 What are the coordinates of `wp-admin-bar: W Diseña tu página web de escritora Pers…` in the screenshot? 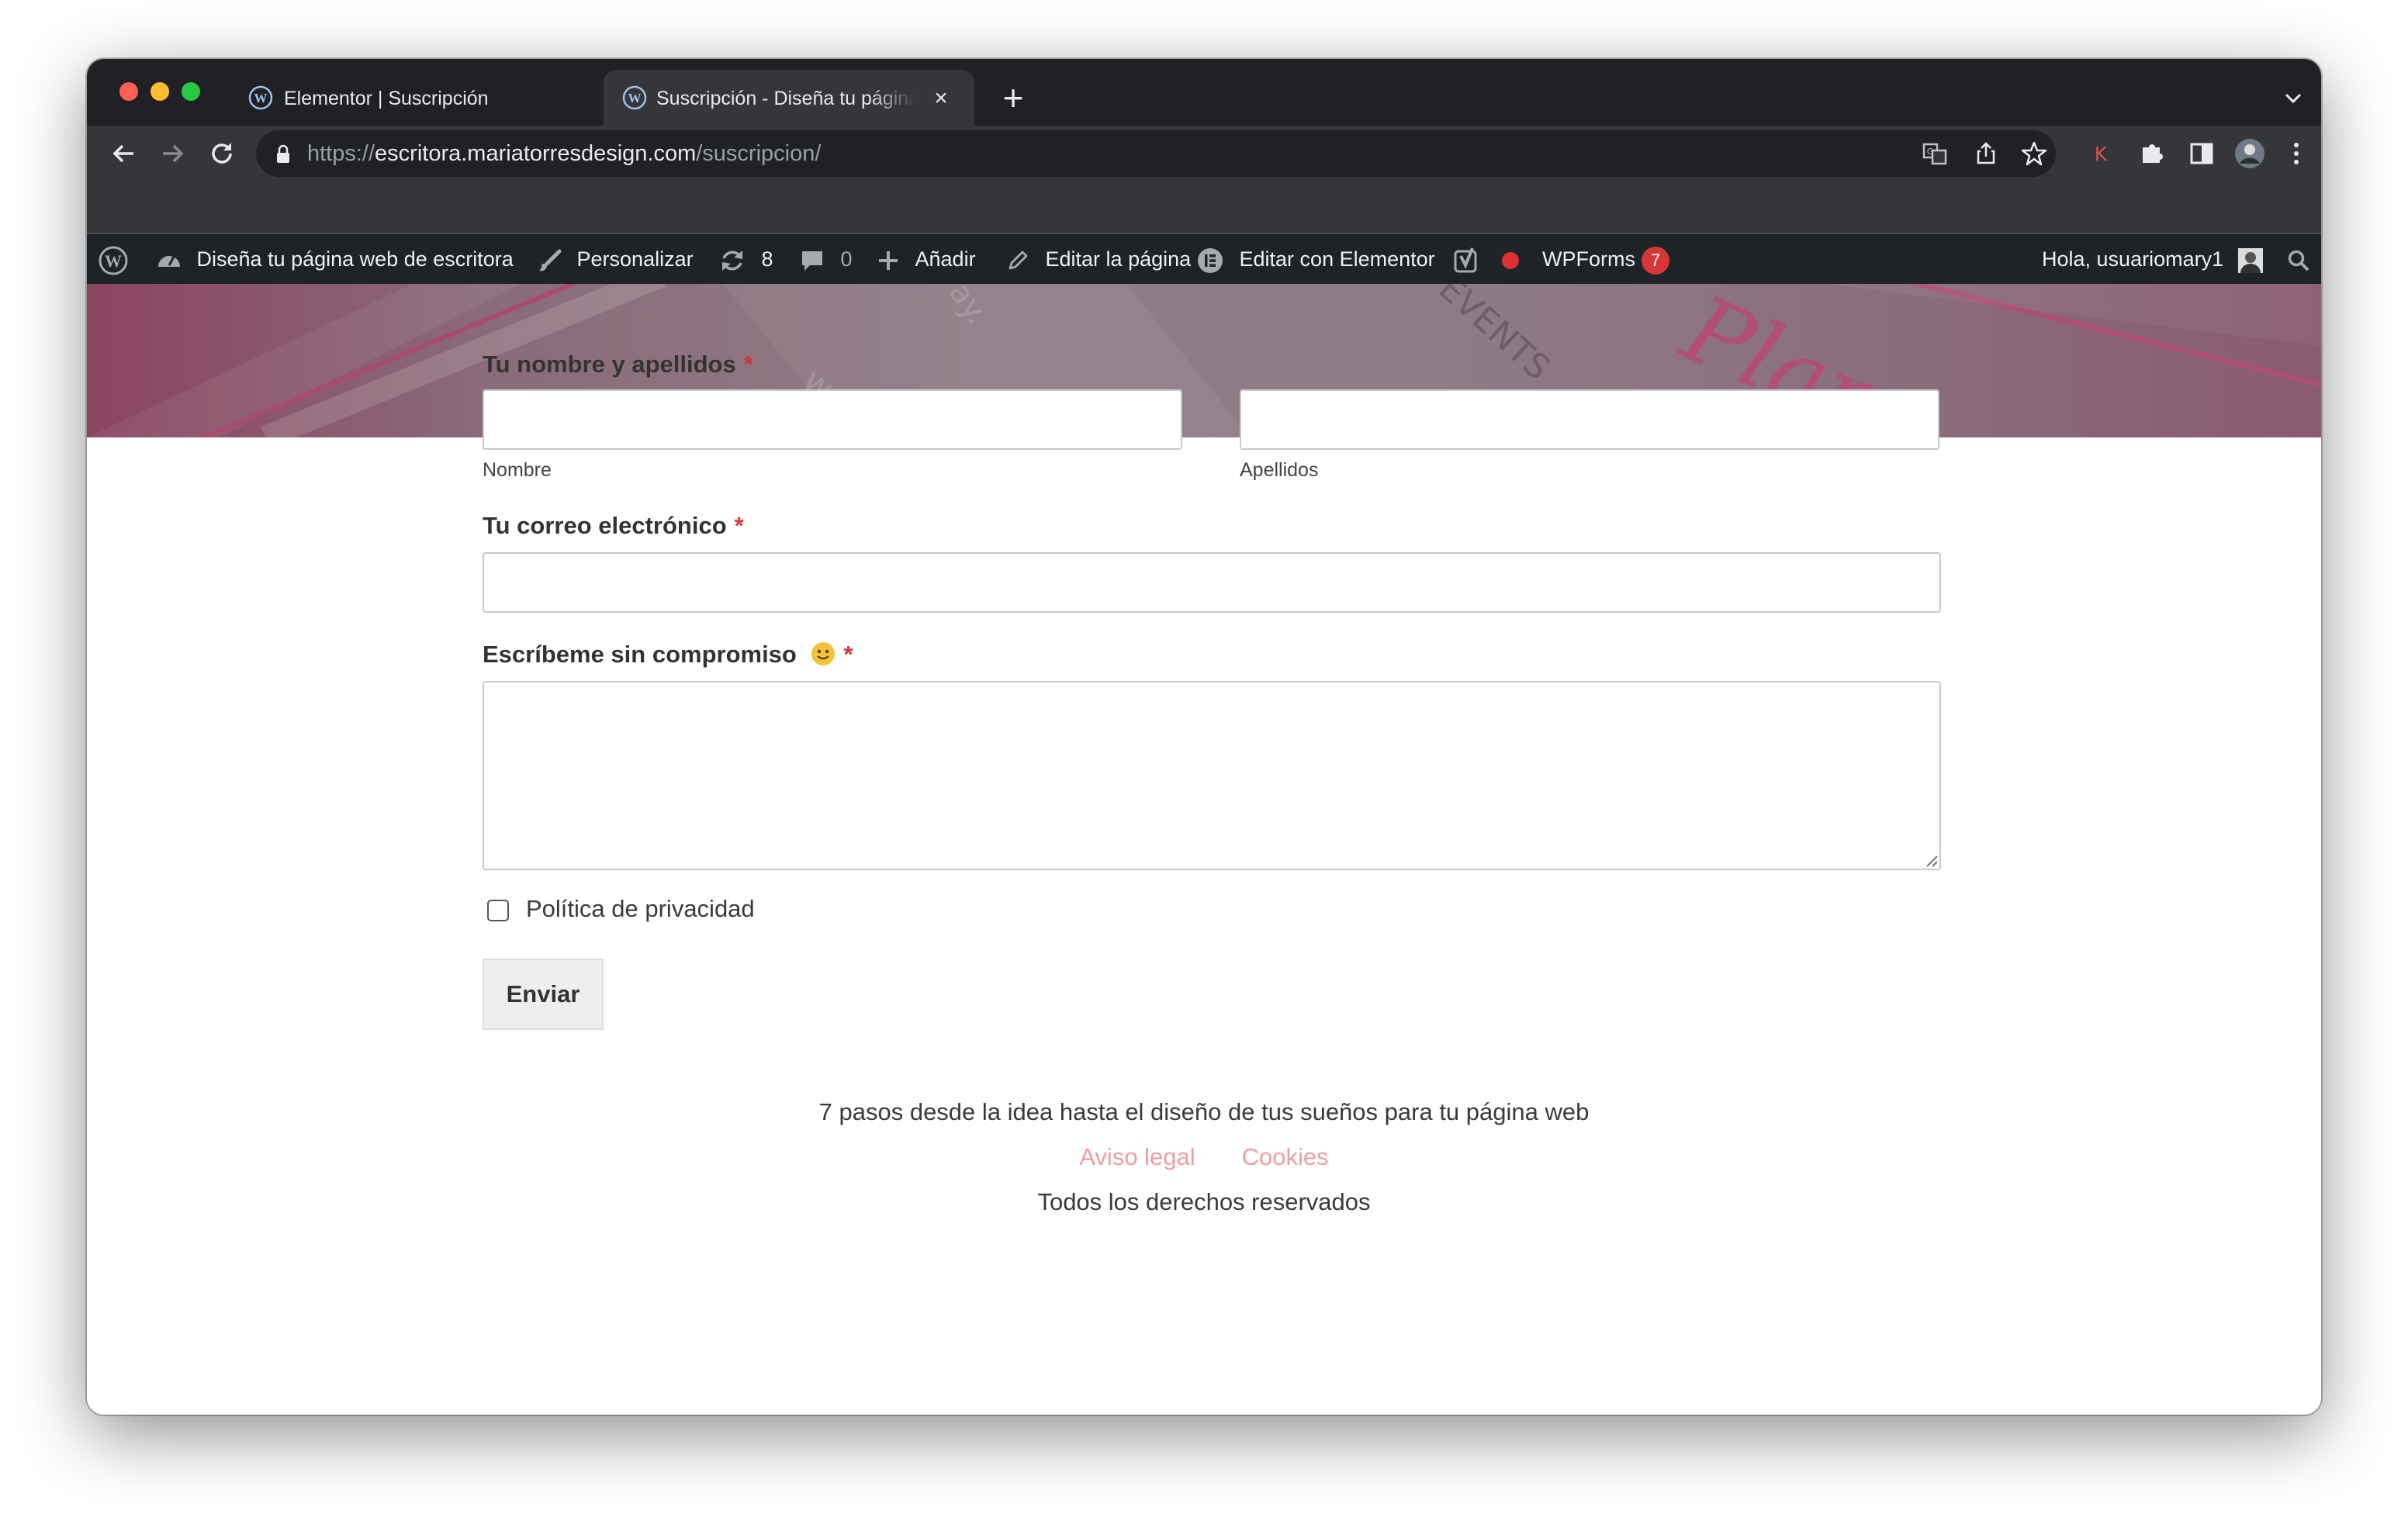 It's located at (1204, 259).